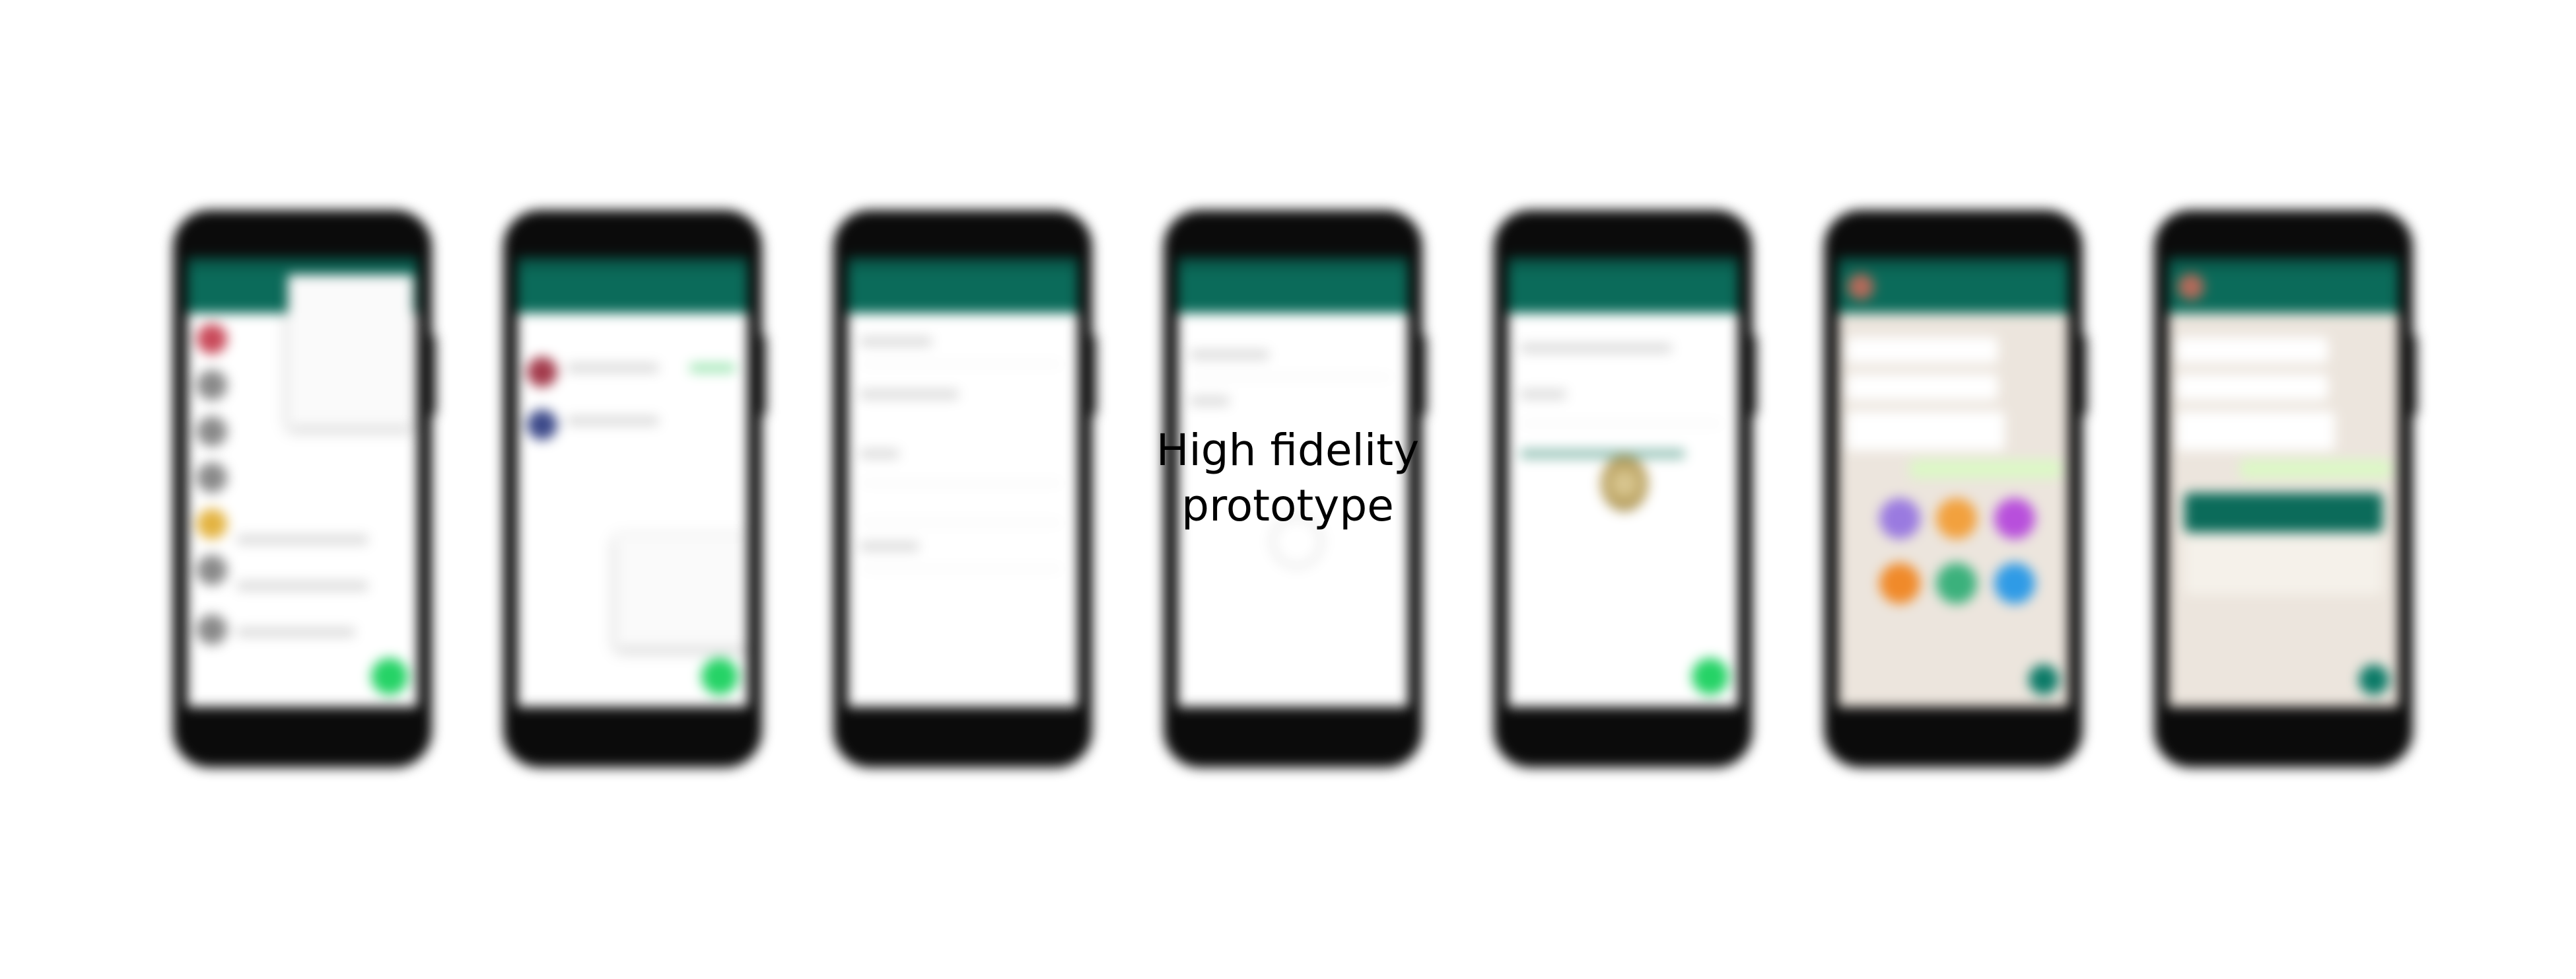  Describe the element at coordinates (1603, 453) in the screenshot. I see `form-link` at that location.